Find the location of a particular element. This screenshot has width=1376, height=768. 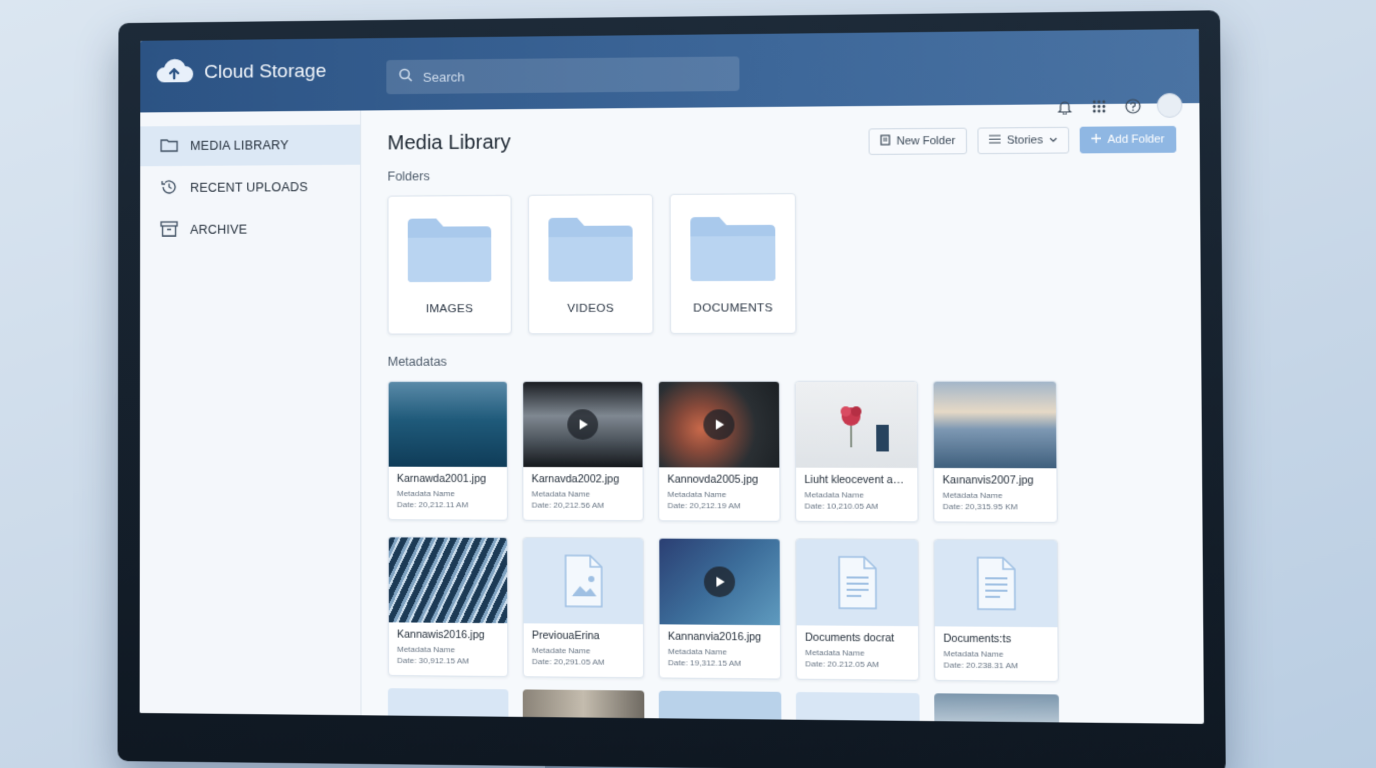

folder-label: IMAGES is located at coordinates (449, 308).